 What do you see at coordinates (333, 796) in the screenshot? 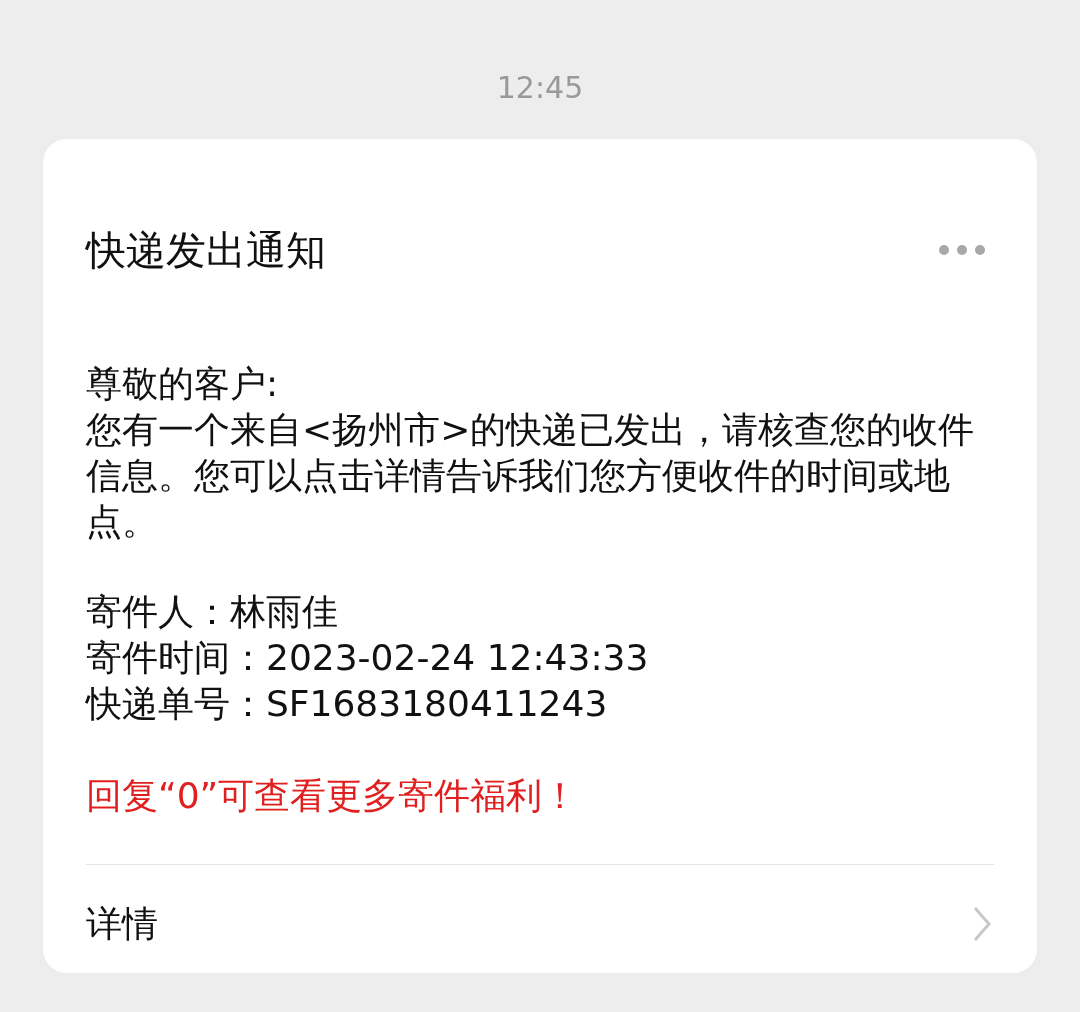
I see `promo-text: 回复“0”可查看更多寄件福利！` at bounding box center [333, 796].